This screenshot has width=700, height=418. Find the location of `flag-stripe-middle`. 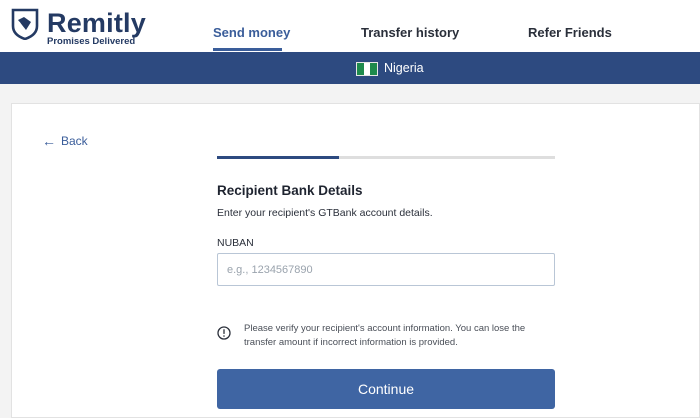

flag-stripe-middle is located at coordinates (367, 69).